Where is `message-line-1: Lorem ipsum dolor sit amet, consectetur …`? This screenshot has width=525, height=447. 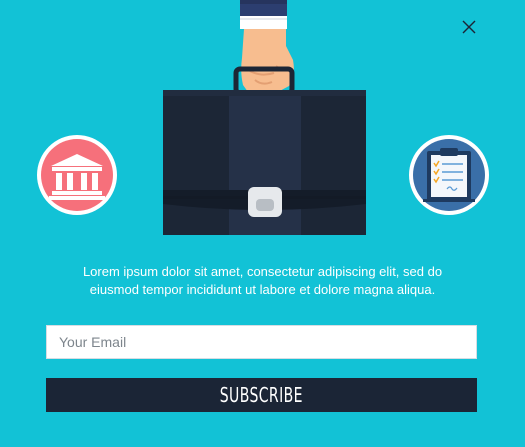 message-line-1: Lorem ipsum dolor sit amet, consectetur … is located at coordinates (262, 271).